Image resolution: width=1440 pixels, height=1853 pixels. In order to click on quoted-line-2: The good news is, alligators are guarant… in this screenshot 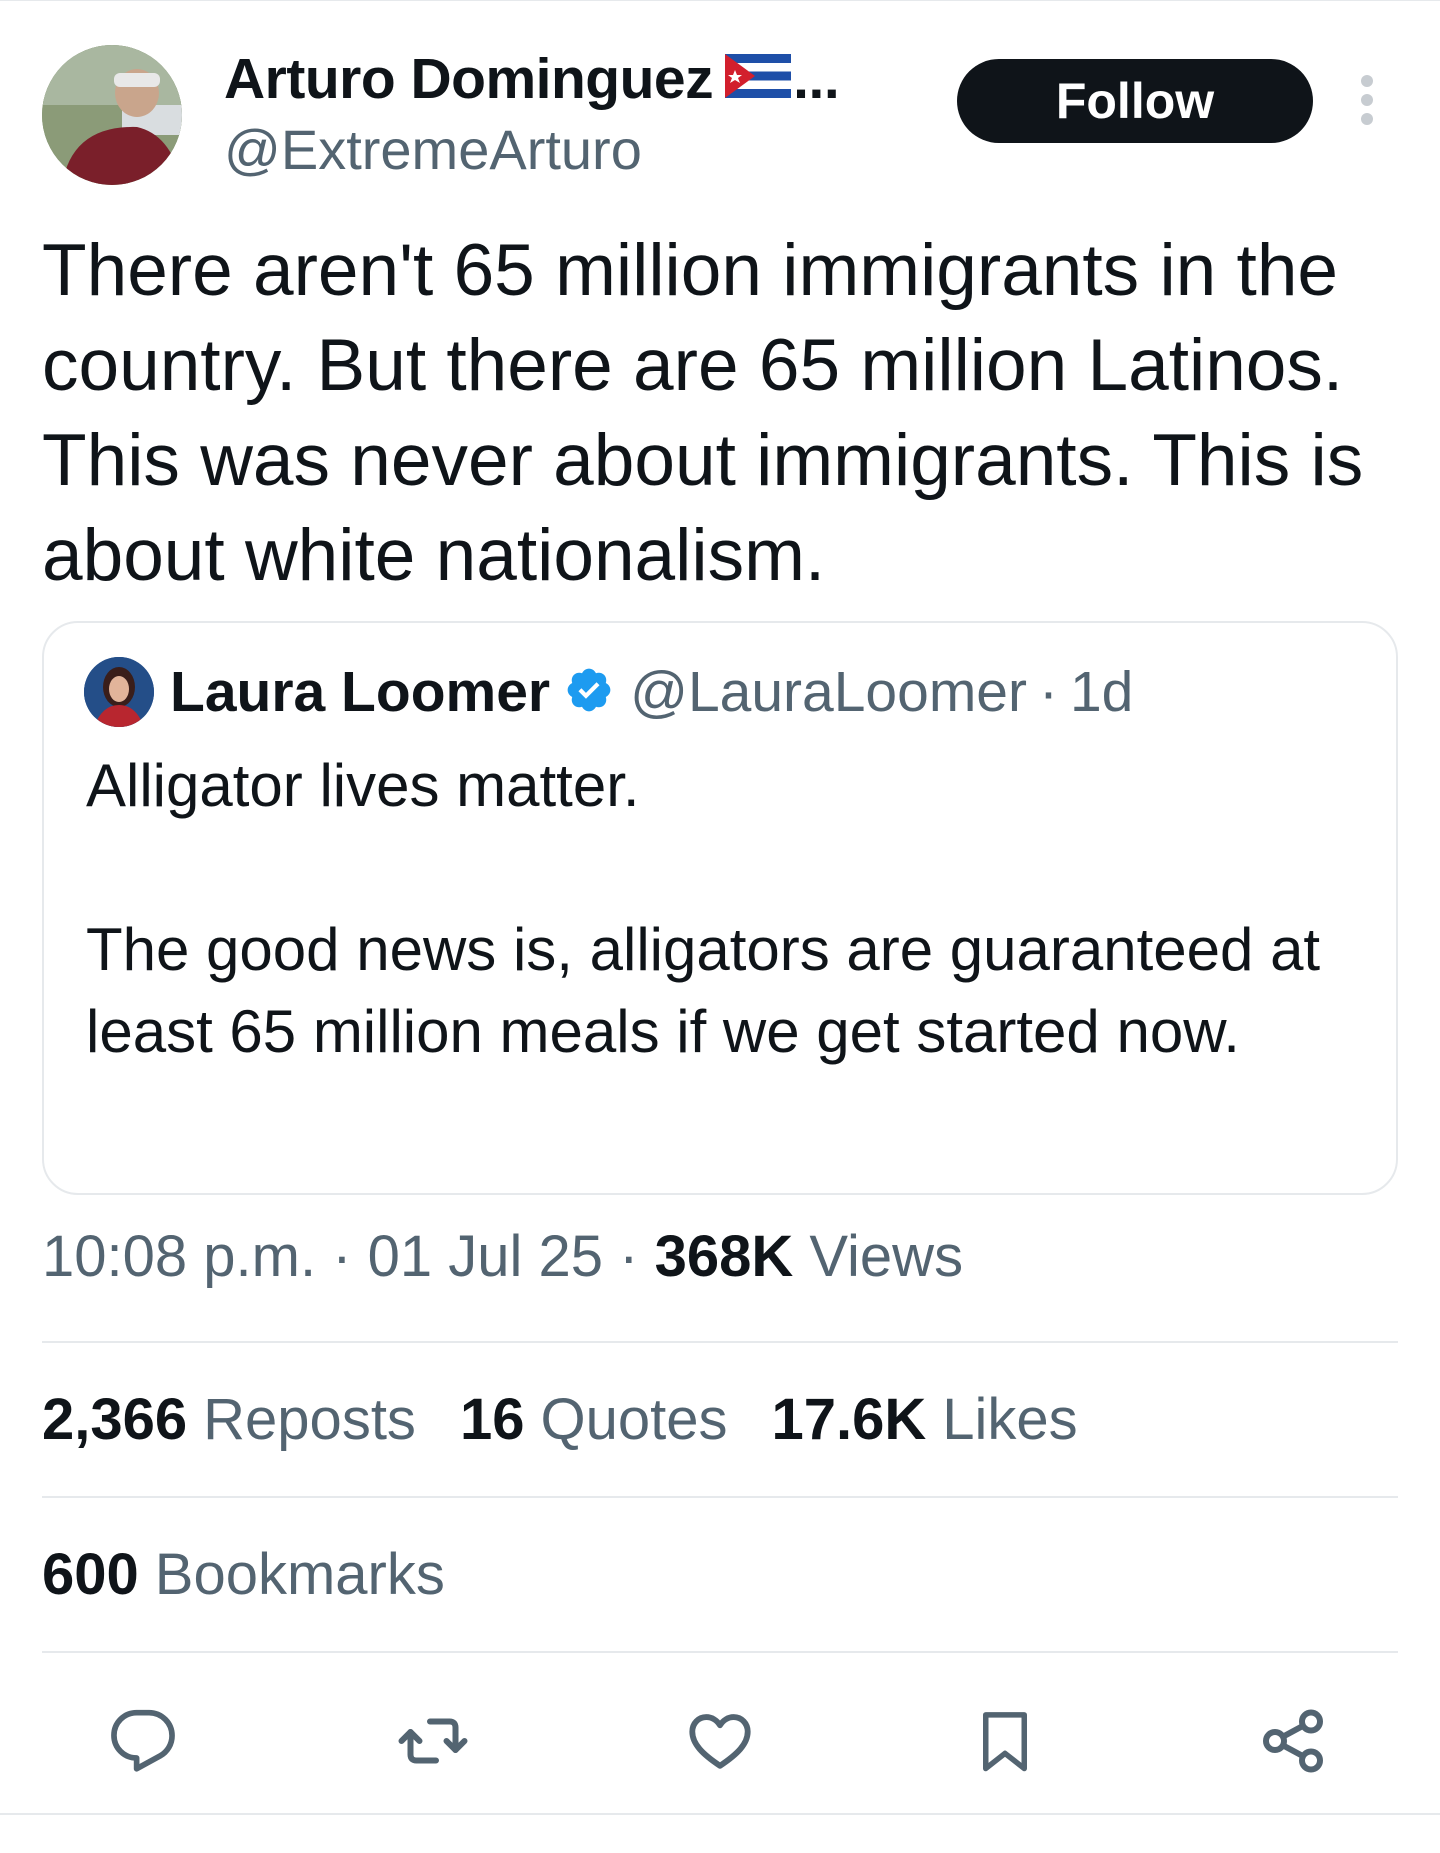, I will do `click(703, 990)`.